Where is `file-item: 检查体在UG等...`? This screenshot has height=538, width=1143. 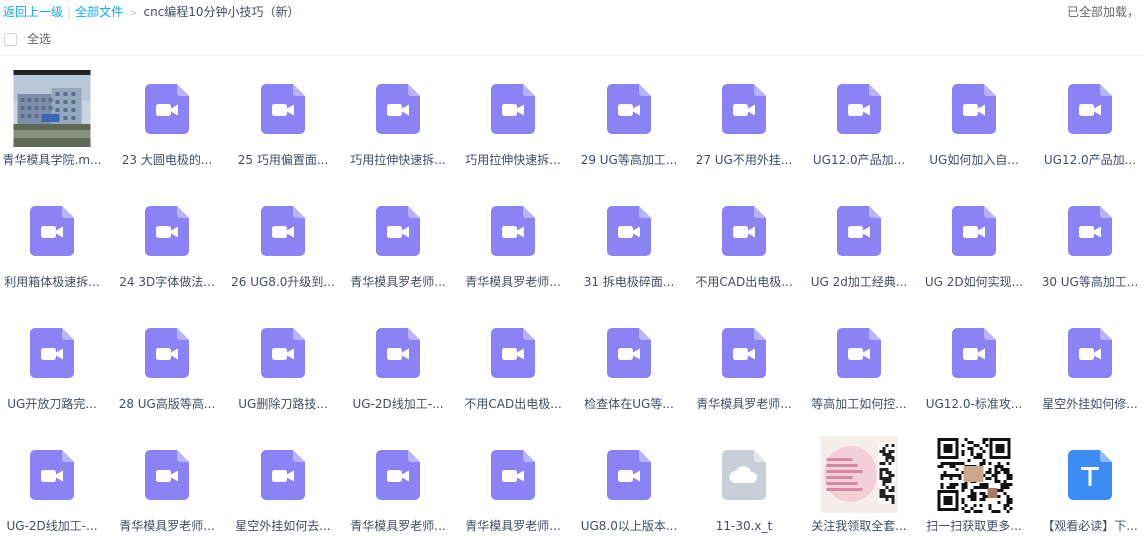
file-item: 检查体在UG等... is located at coordinates (629, 360).